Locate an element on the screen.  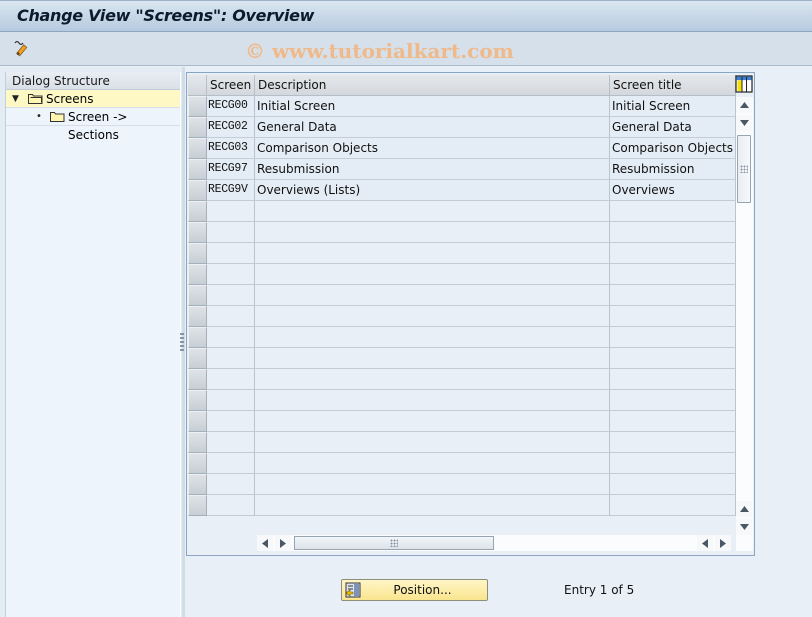
cell-screen-title: General Data is located at coordinates (673, 127).